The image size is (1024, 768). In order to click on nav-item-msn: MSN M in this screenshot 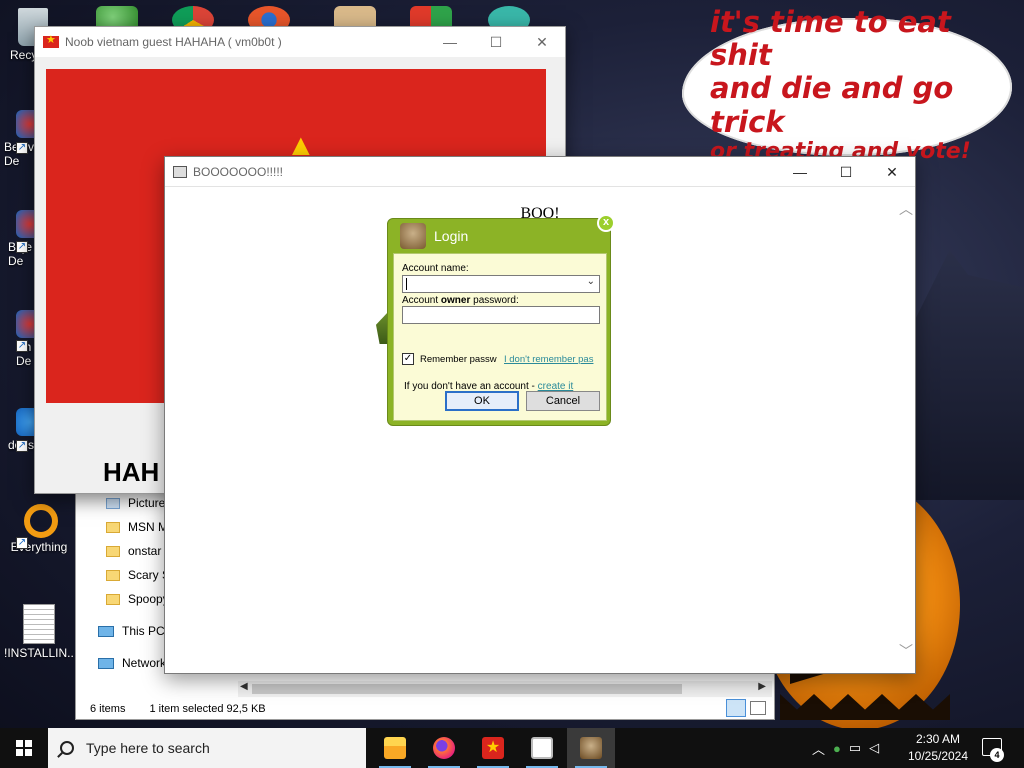, I will do `click(137, 527)`.